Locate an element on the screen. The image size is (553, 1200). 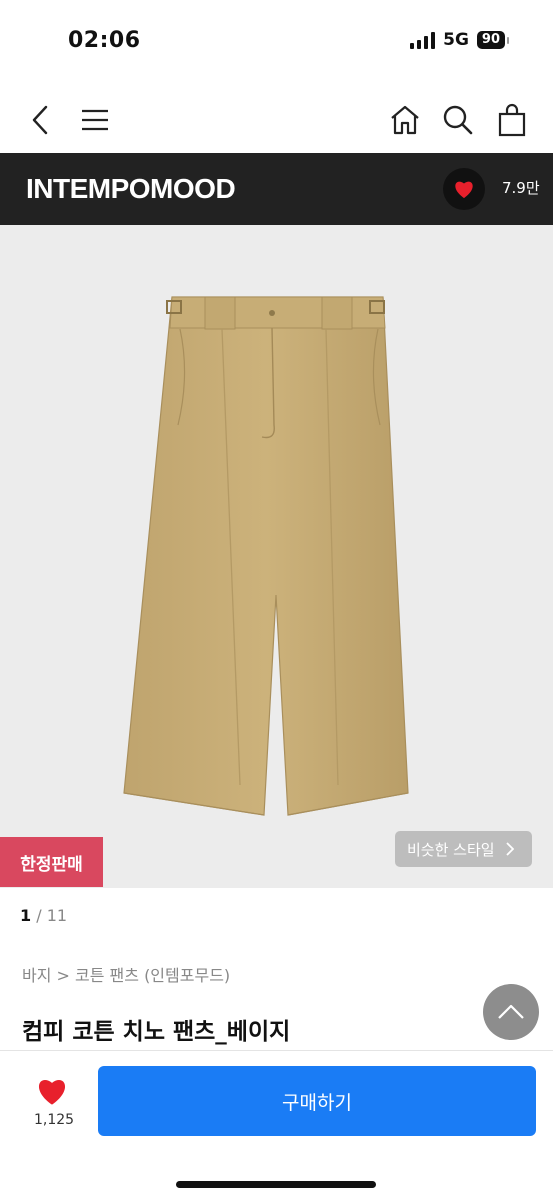
battery-level: 90 is located at coordinates (490, 40).